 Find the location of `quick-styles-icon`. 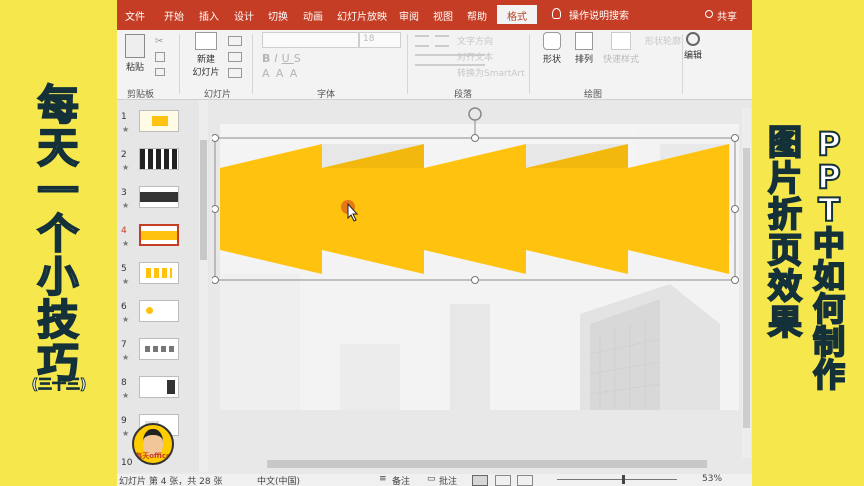

quick-styles-icon is located at coordinates (621, 41).